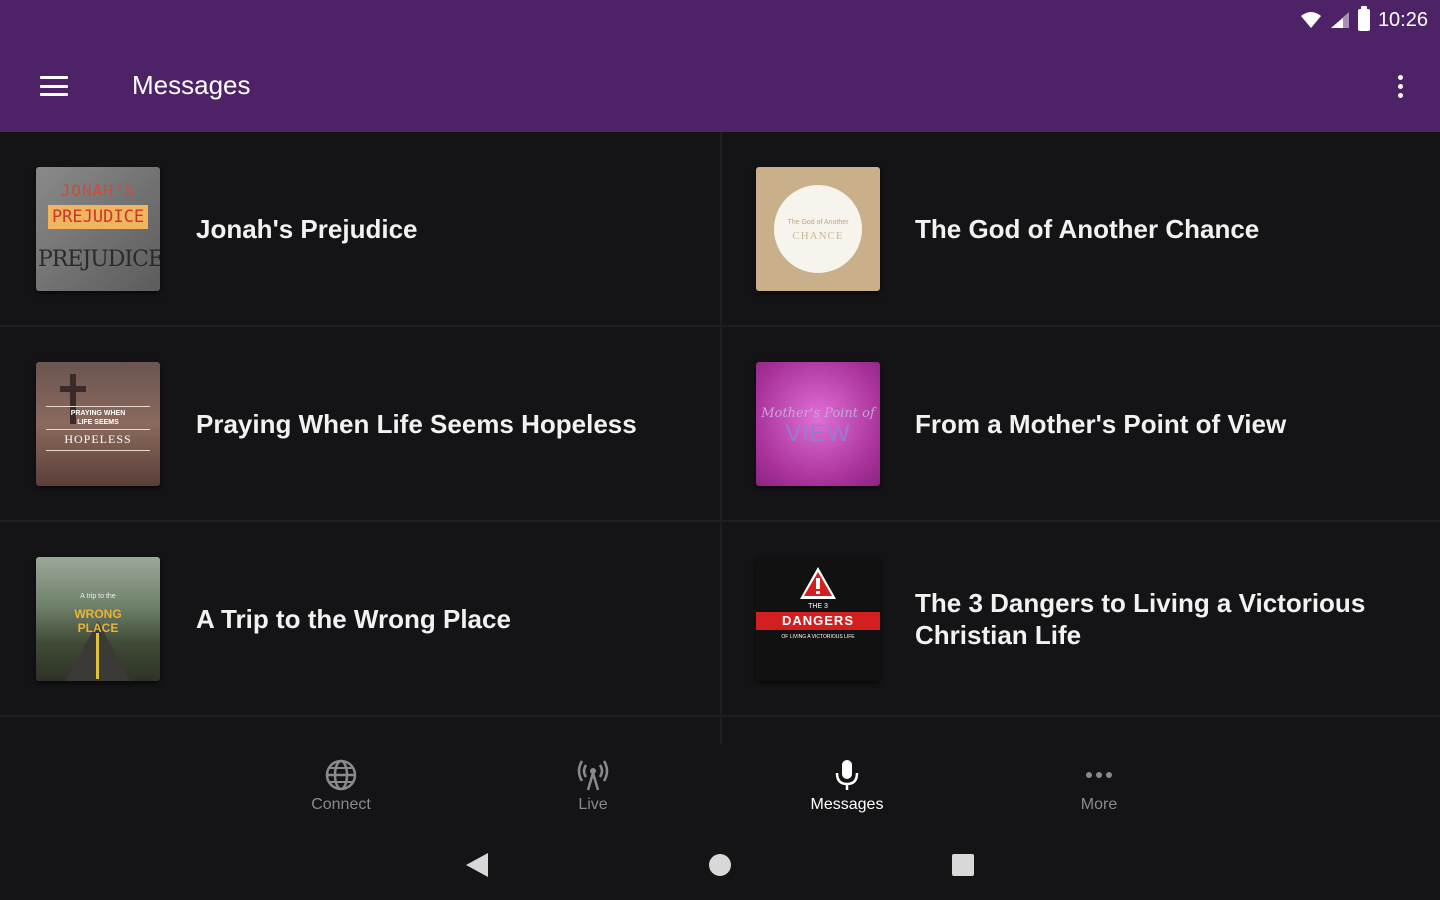  I want to click on home-icon, so click(720, 865).